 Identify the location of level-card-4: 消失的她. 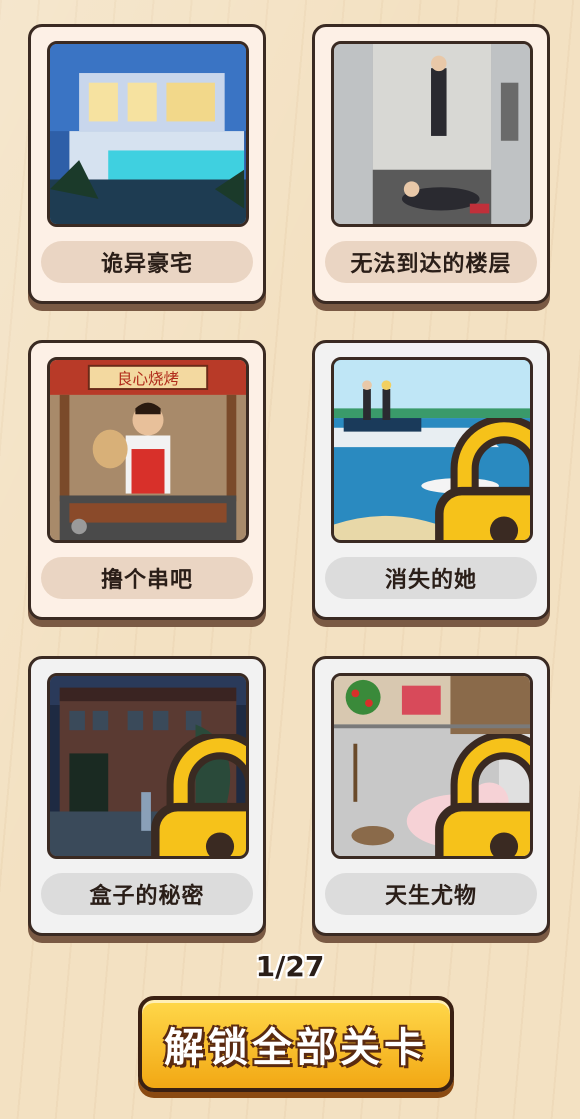
(431, 480).